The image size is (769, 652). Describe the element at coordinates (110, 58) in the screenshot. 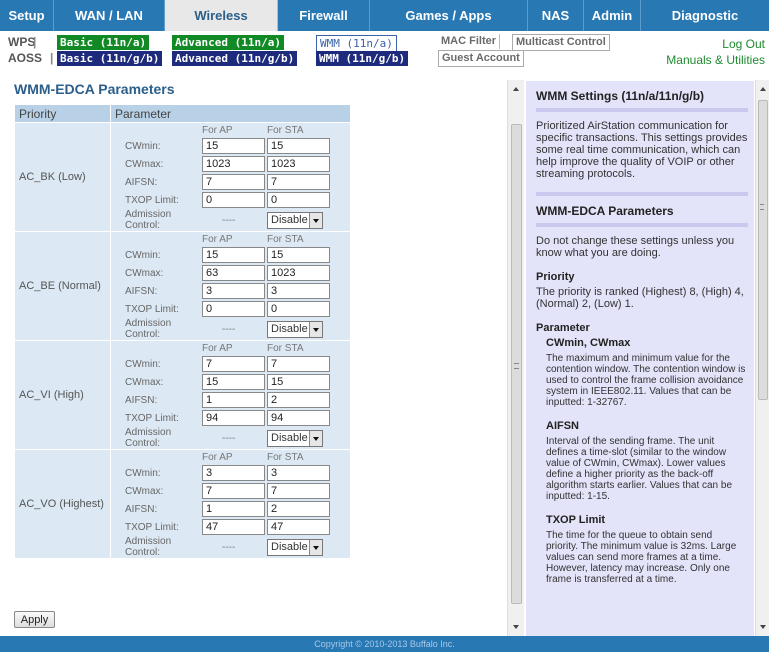

I see `subnav-basic-11ngb: Basic (11n/g/b)` at that location.